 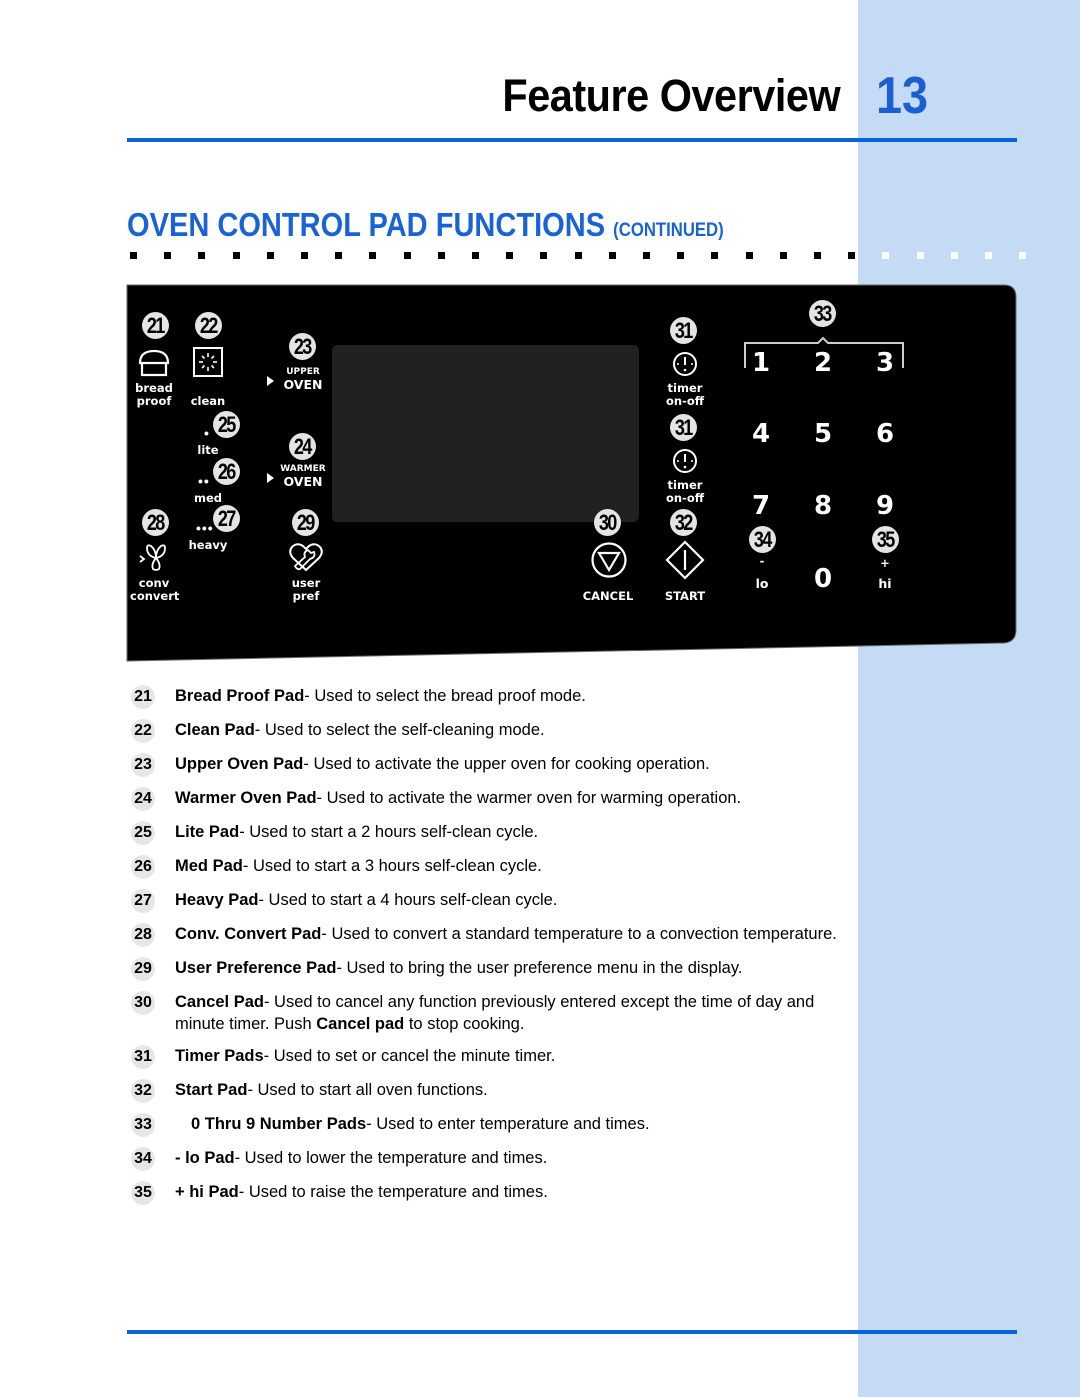 I want to click on med-pad: •• med, so click(x=210, y=489).